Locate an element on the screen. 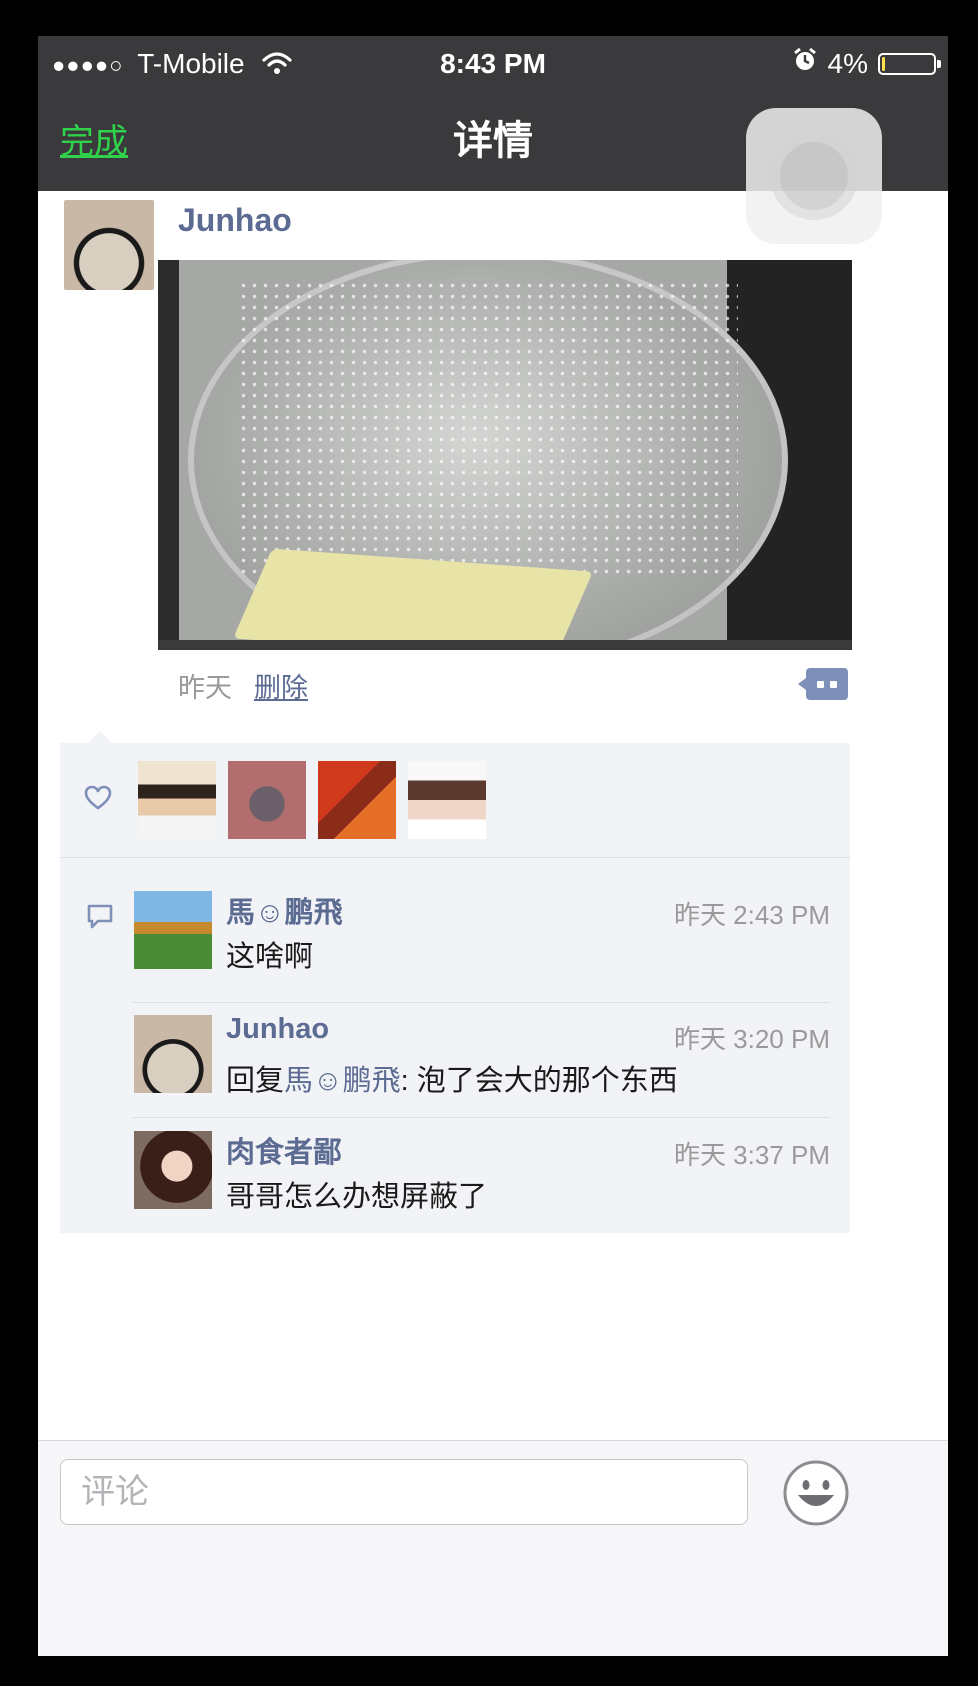 The width and height of the screenshot is (978, 1686). likes-row is located at coordinates (455, 800).